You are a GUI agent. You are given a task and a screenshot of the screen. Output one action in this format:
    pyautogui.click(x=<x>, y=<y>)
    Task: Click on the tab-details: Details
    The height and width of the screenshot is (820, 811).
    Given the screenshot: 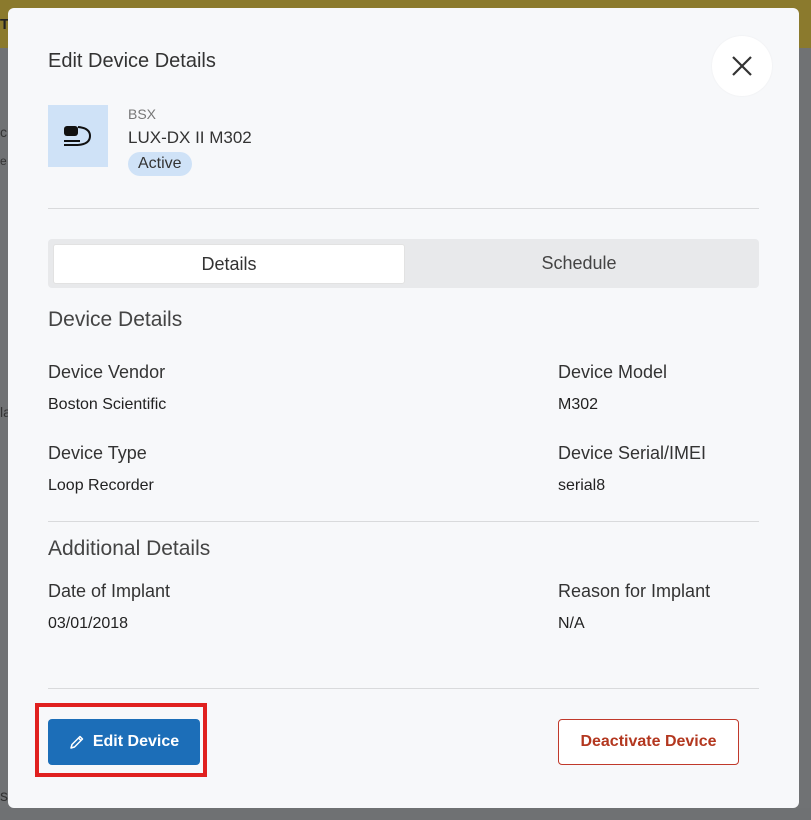 What is the action you would take?
    pyautogui.click(x=229, y=264)
    